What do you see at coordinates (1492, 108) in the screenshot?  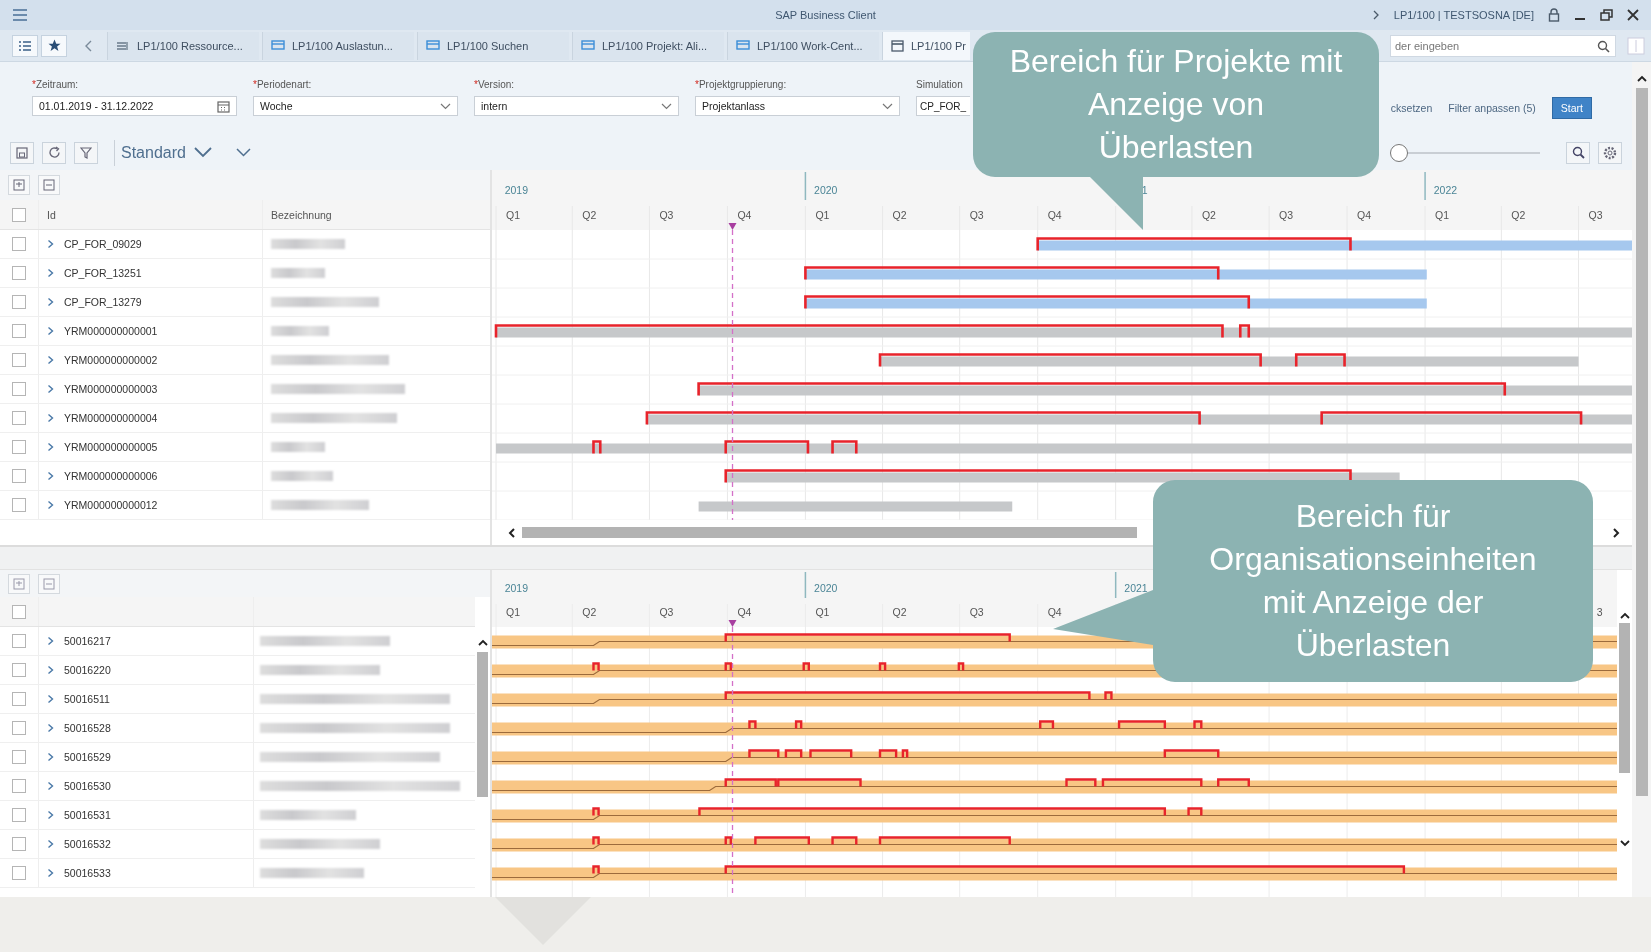 I see `filter-link: Filter anpassen (5)` at bounding box center [1492, 108].